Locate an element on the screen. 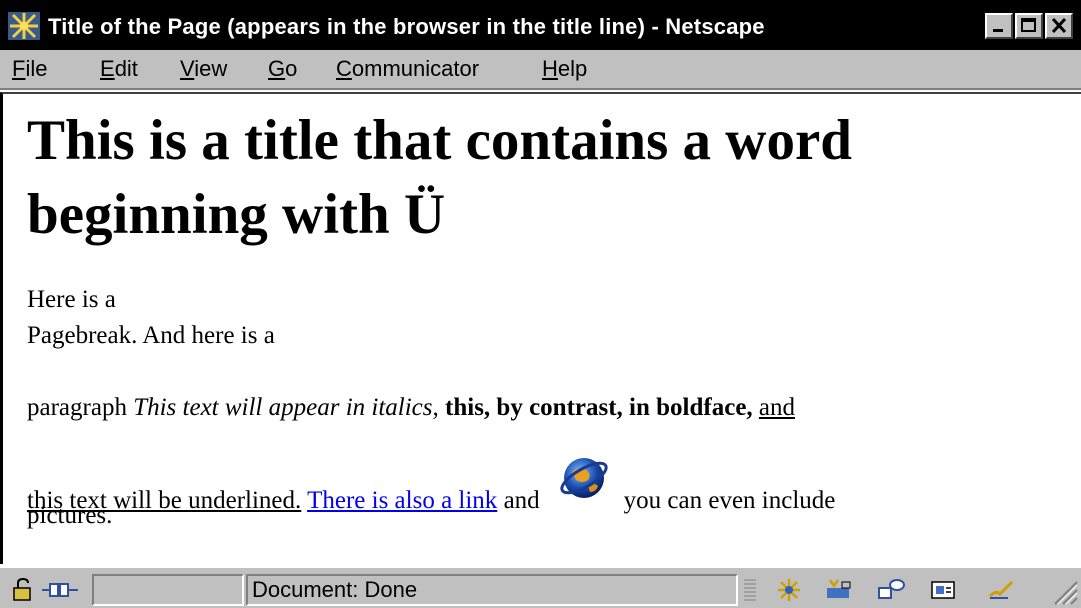 The image size is (1081, 608). italic-text: This text will appear in italics, is located at coordinates (286, 407).